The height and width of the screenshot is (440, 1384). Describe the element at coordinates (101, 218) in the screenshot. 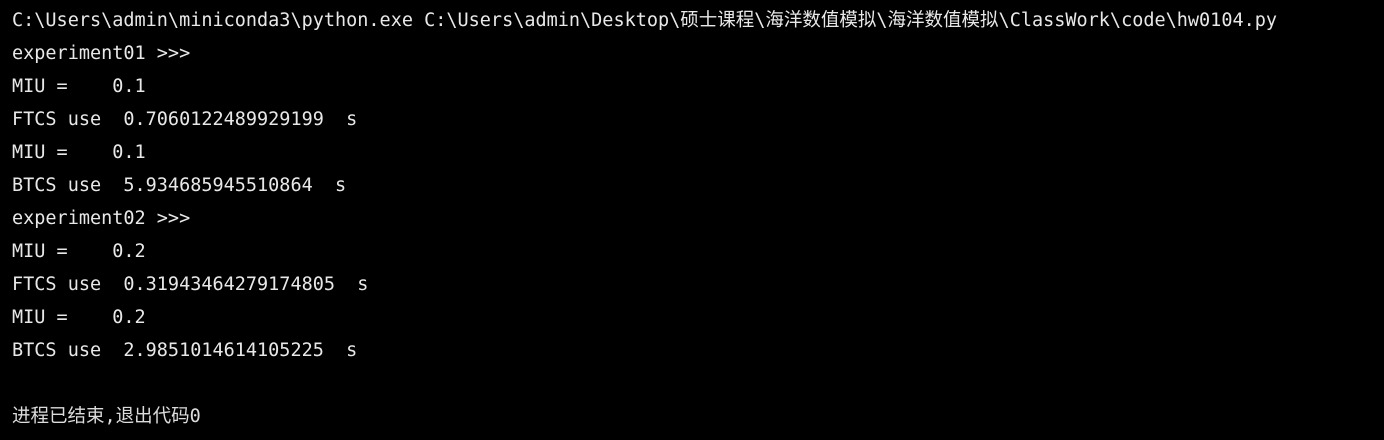

I see `output-line: experiment02 >>>` at that location.